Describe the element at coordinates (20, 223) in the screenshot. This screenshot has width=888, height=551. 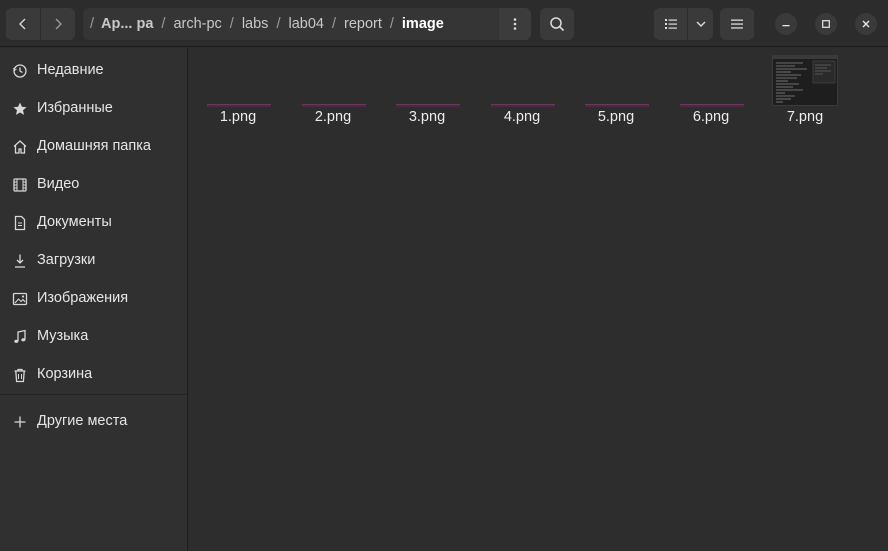
I see `document-icon` at that location.